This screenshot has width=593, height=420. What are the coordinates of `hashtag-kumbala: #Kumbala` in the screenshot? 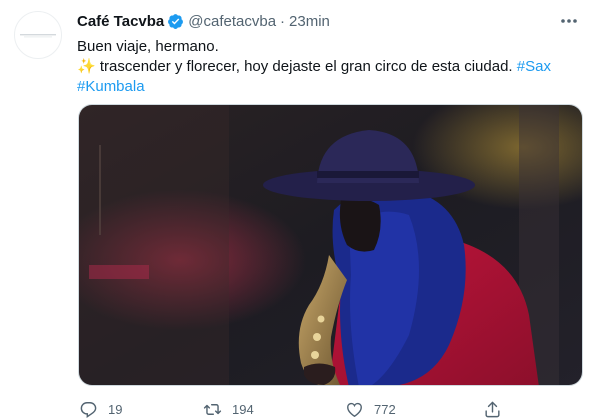 It's located at (327, 87).